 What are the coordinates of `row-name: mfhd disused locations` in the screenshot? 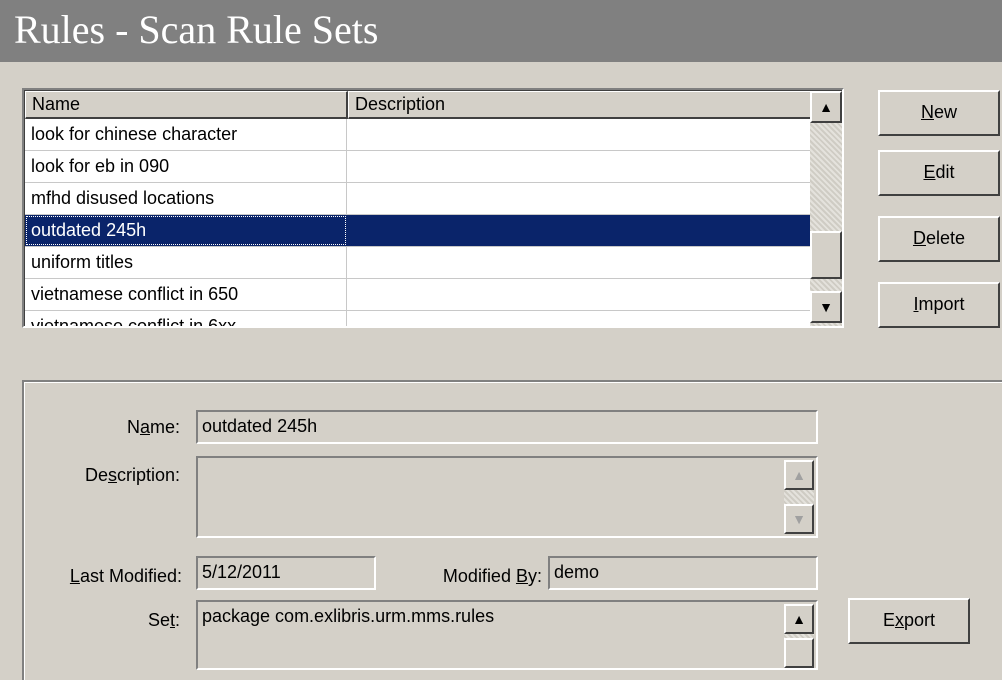 It's located at (186, 198).